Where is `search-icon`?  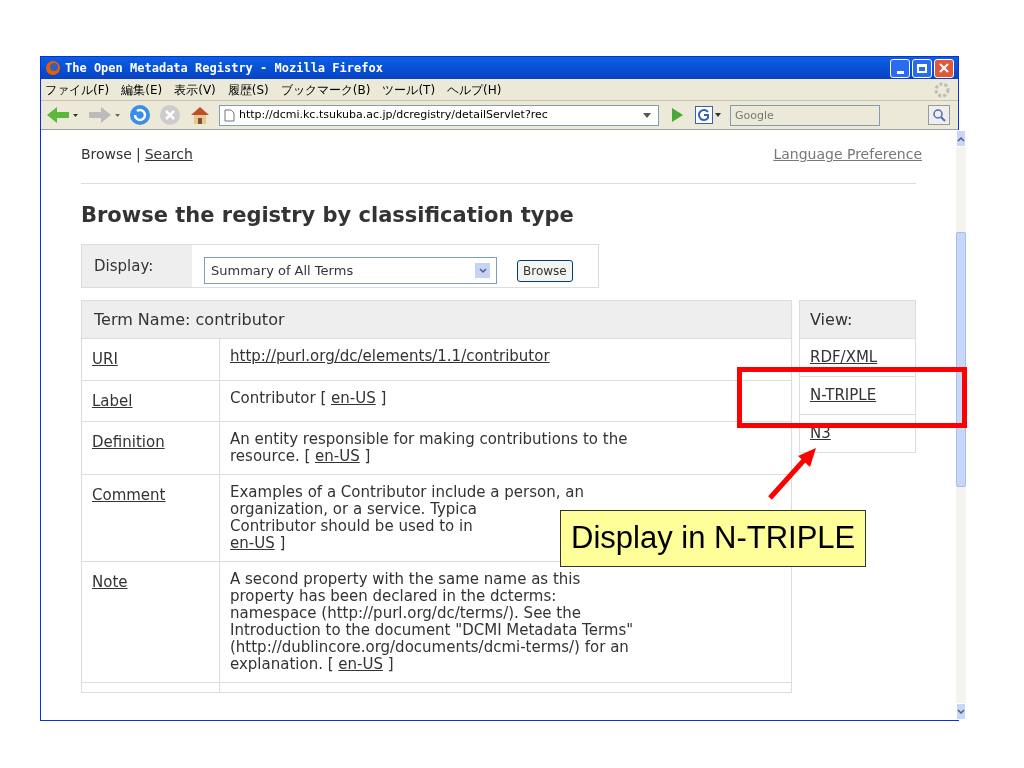 search-icon is located at coordinates (939, 115).